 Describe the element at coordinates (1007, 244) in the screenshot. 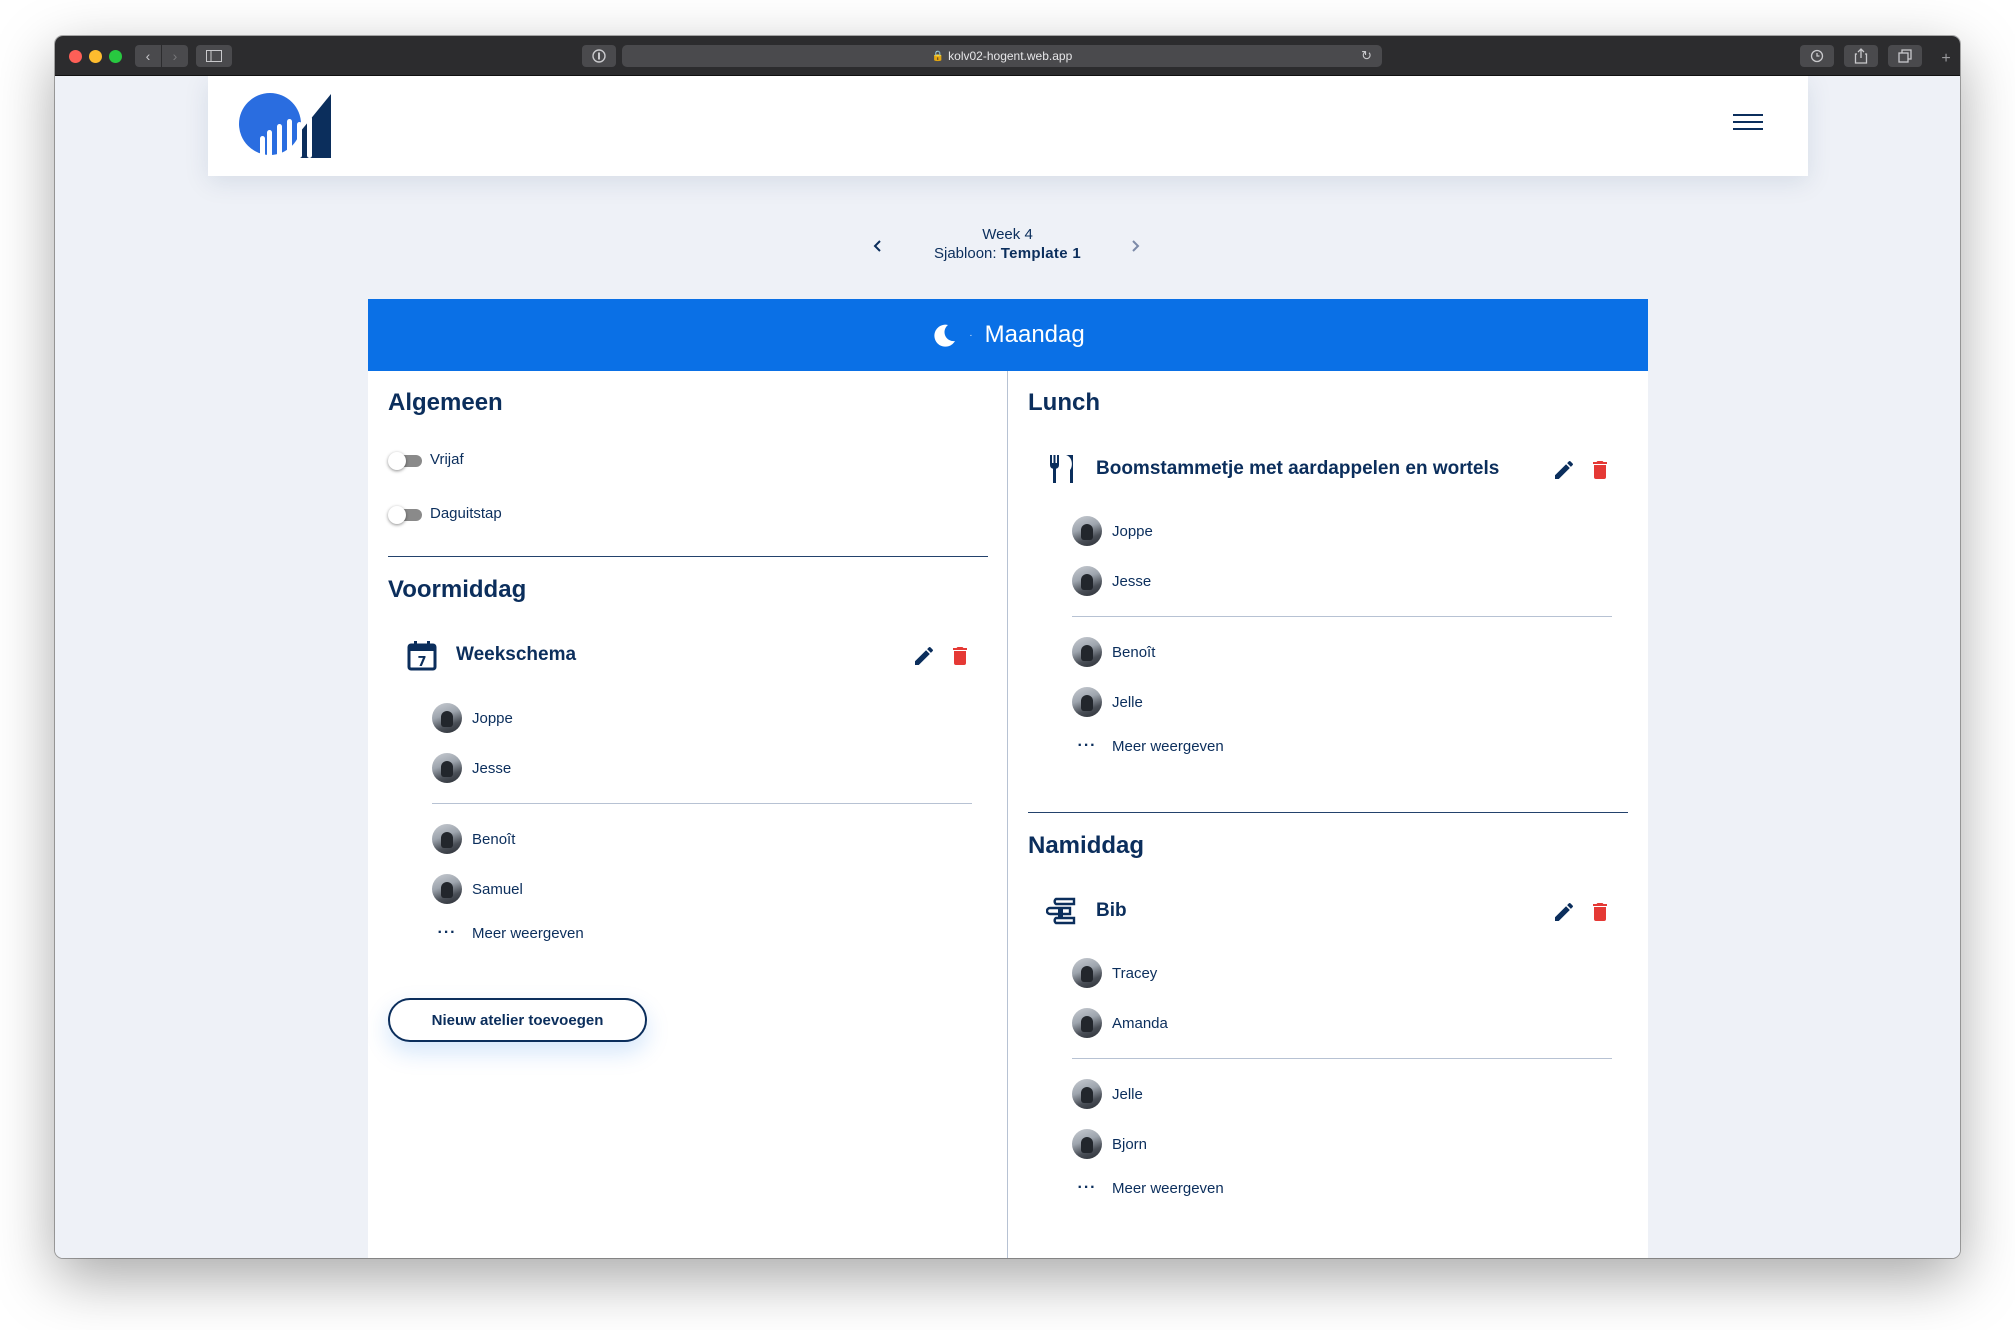

I see `week-navigator: Week 4 Sjabloon: Template 1` at that location.